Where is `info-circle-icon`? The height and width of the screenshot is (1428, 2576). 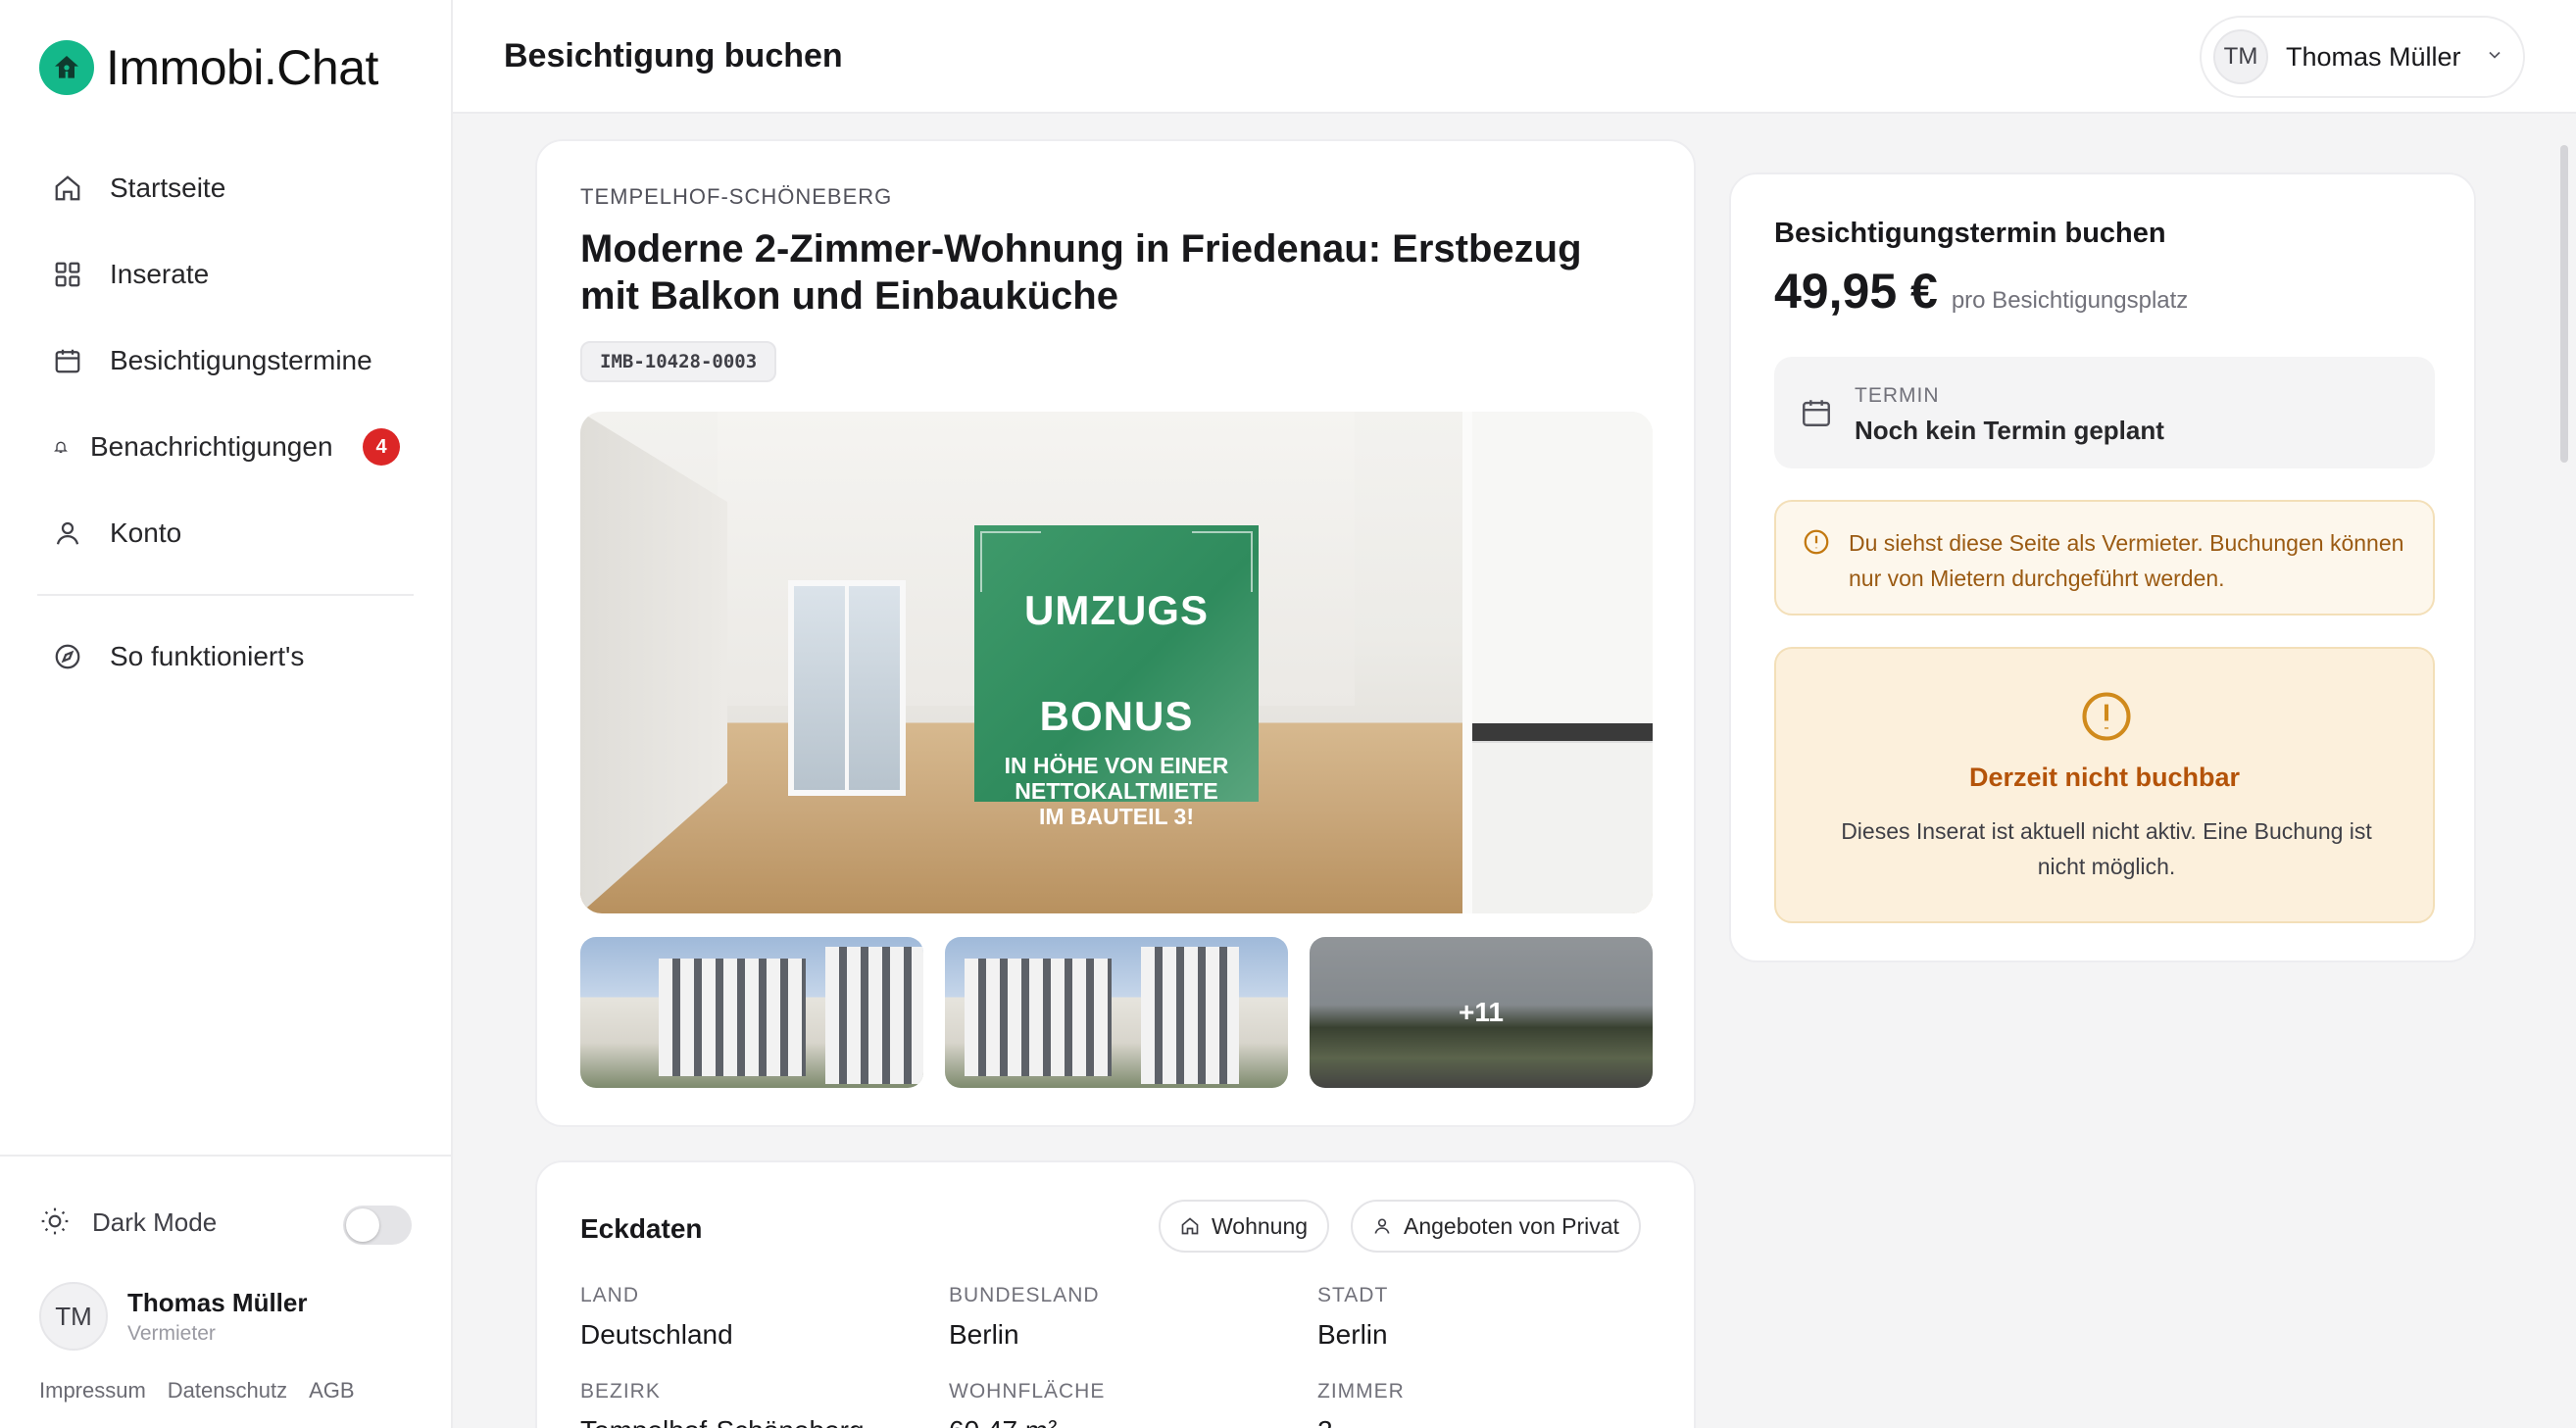
info-circle-icon is located at coordinates (1816, 544).